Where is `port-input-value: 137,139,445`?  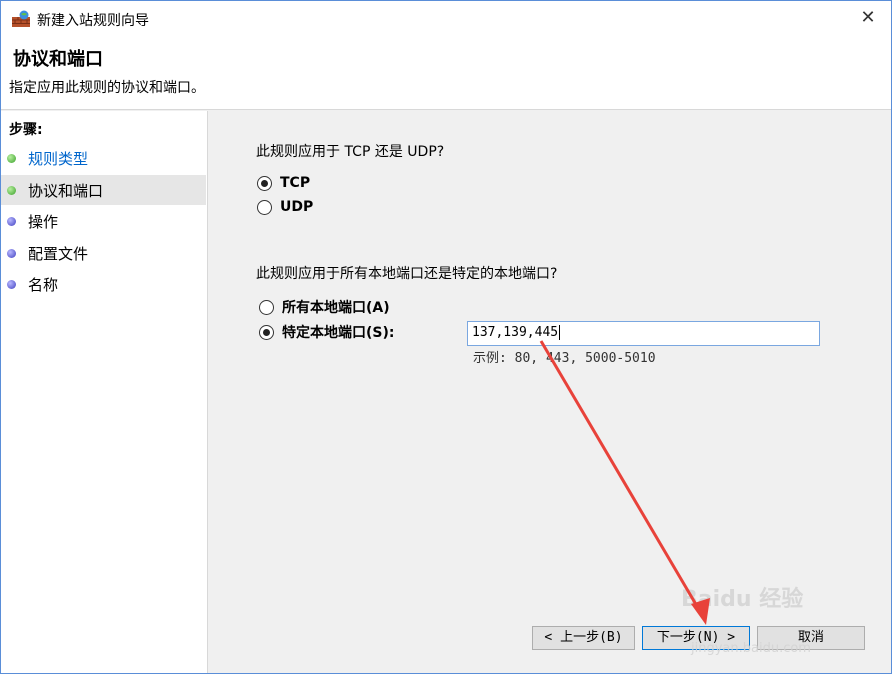
port-input-value: 137,139,445 is located at coordinates (515, 332).